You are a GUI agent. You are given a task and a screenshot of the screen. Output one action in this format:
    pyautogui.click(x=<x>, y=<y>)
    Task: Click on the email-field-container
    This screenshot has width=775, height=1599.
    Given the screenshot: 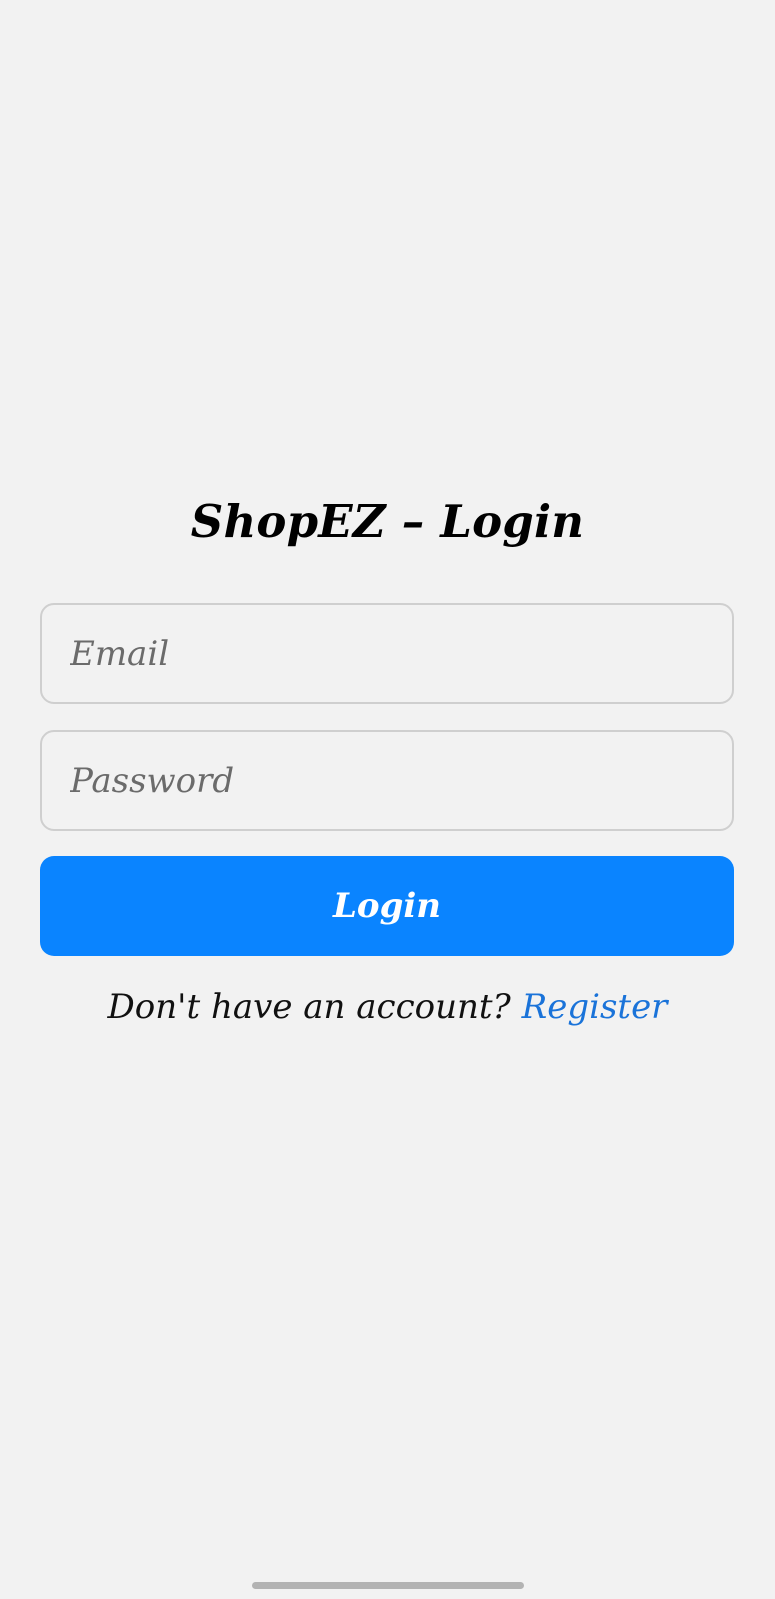 What is the action you would take?
    pyautogui.click(x=387, y=653)
    